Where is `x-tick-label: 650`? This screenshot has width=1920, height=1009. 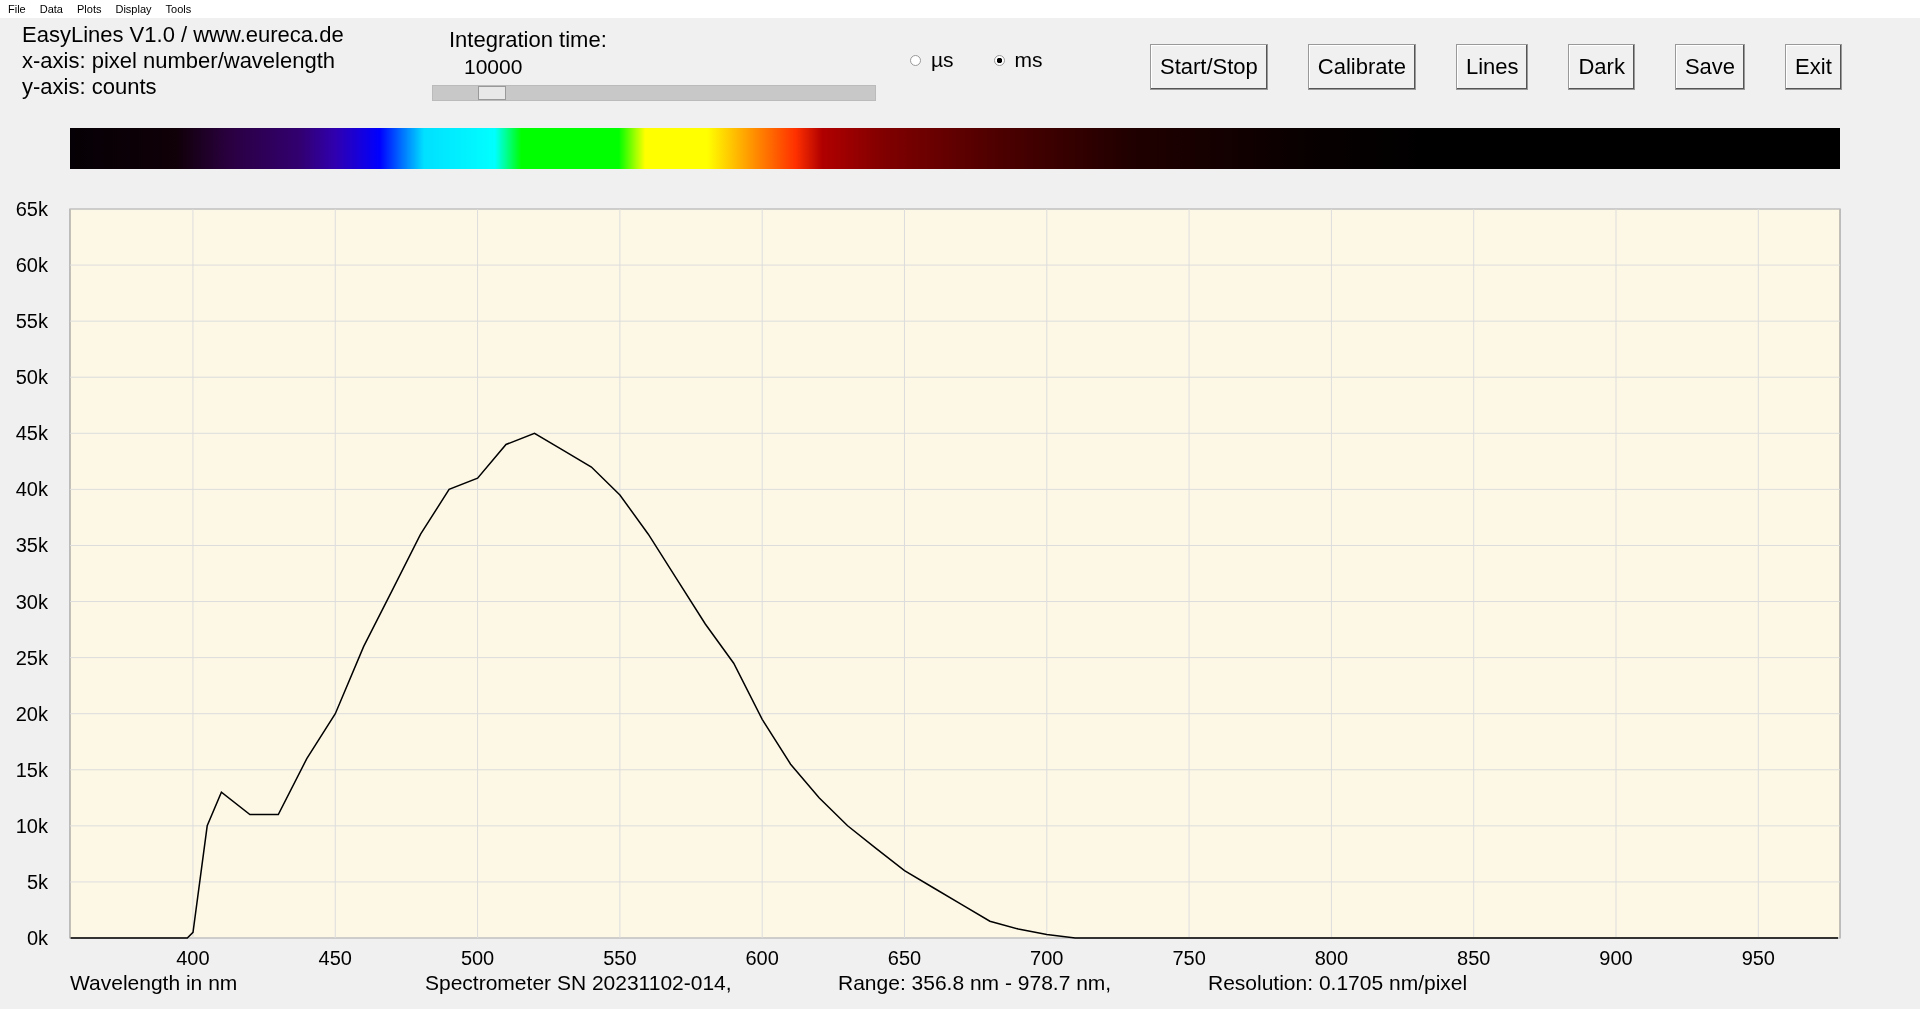
x-tick-label: 650 is located at coordinates (904, 958).